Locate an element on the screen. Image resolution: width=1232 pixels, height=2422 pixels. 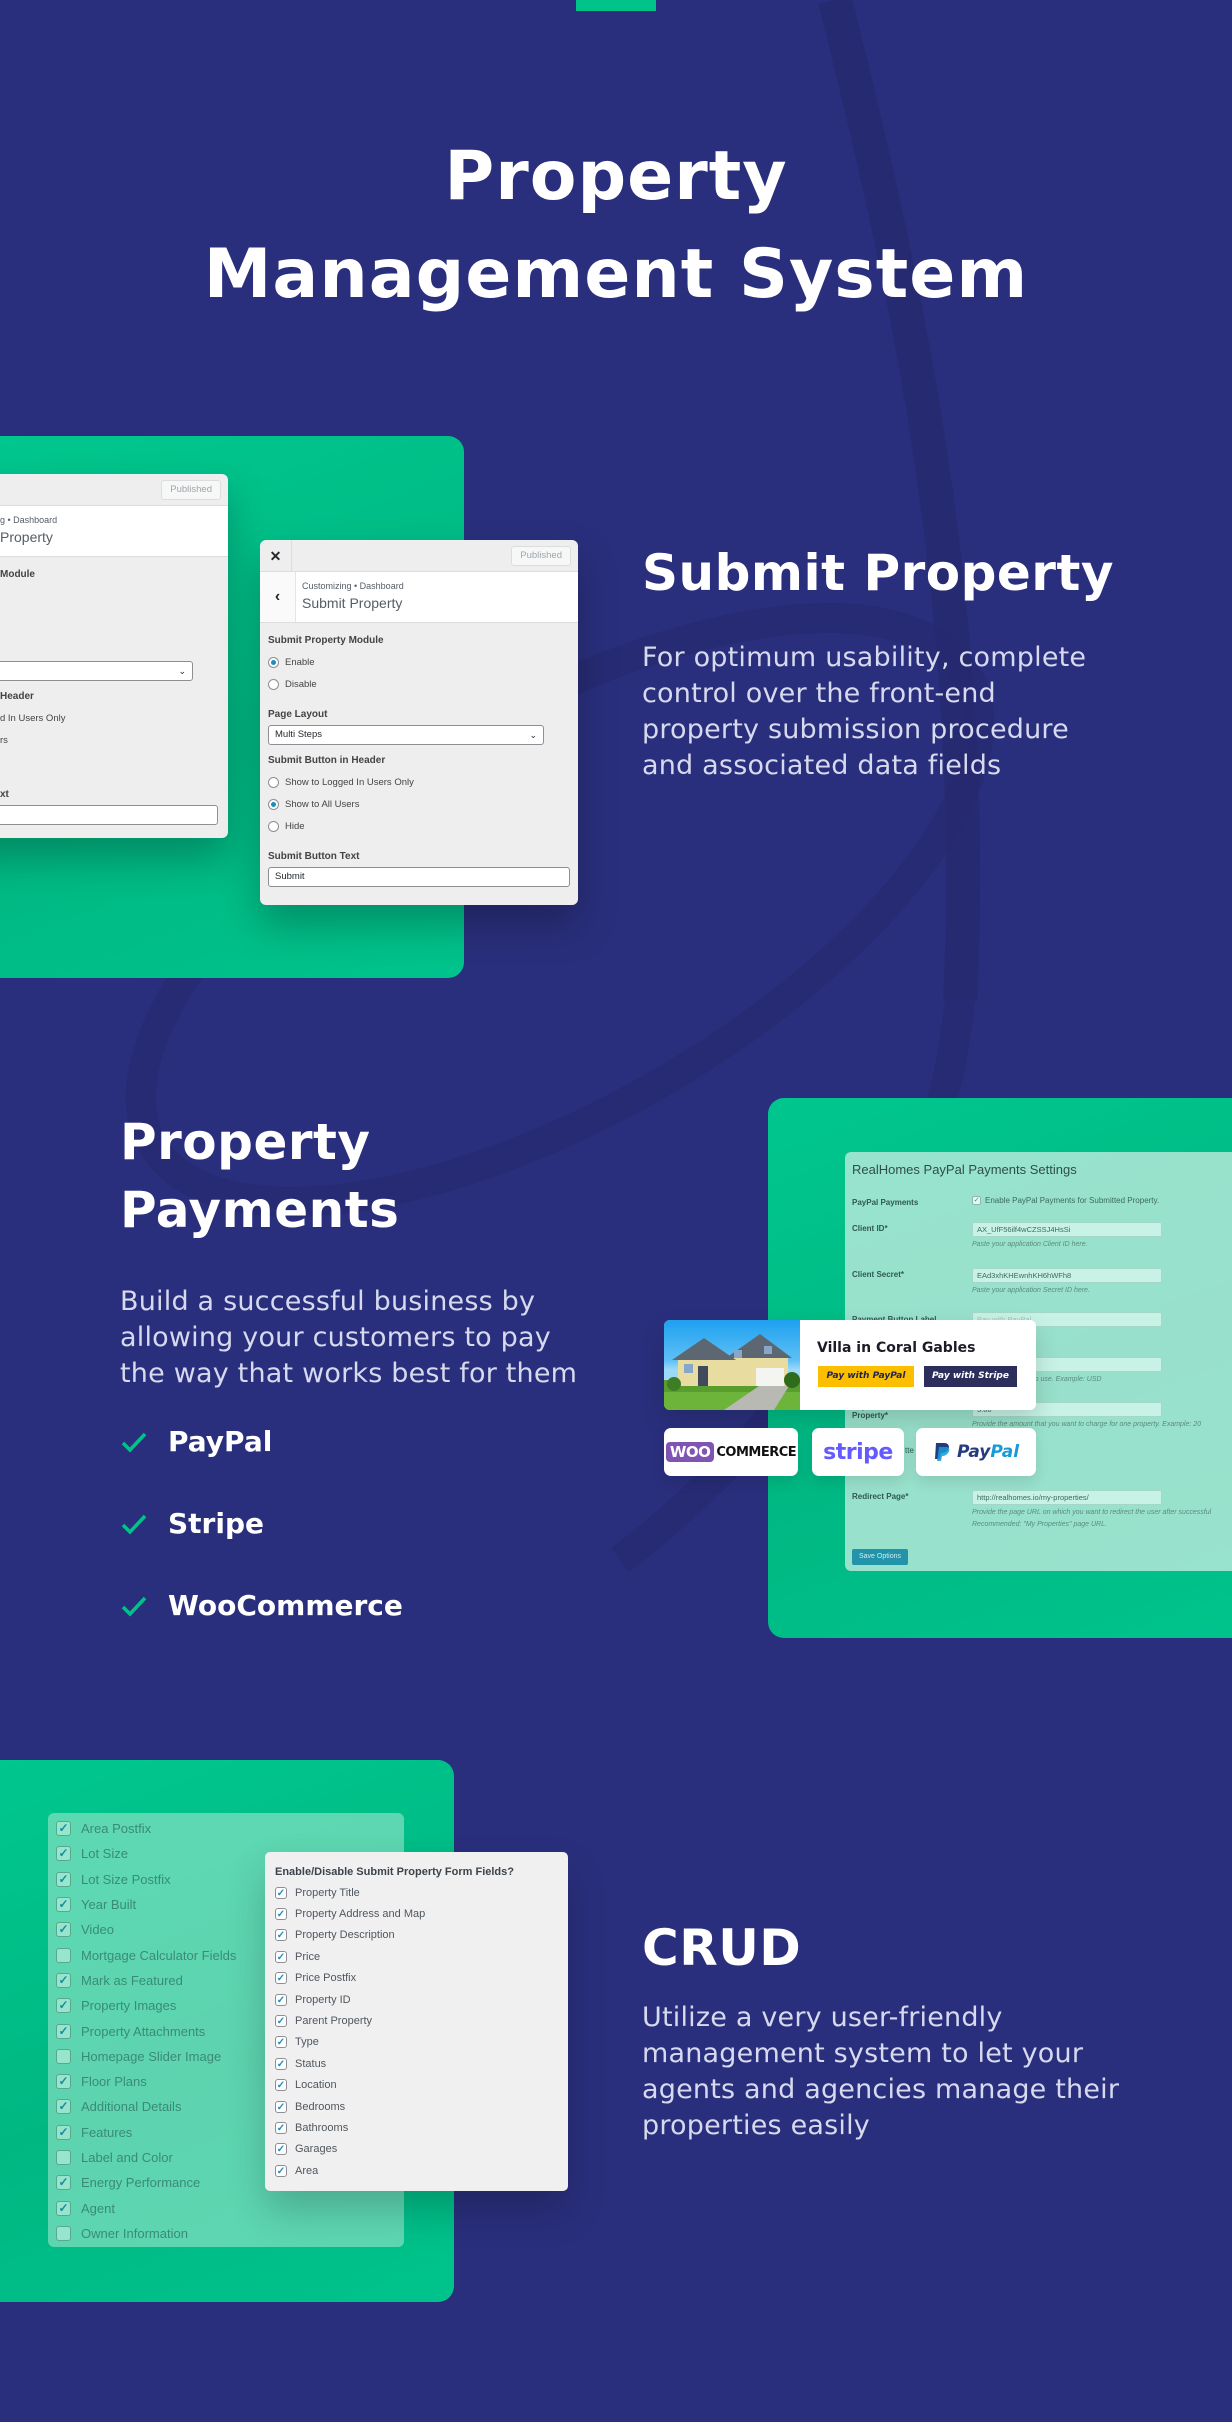
paypal-logo-text: PayPal is located at coordinates (988, 1452).